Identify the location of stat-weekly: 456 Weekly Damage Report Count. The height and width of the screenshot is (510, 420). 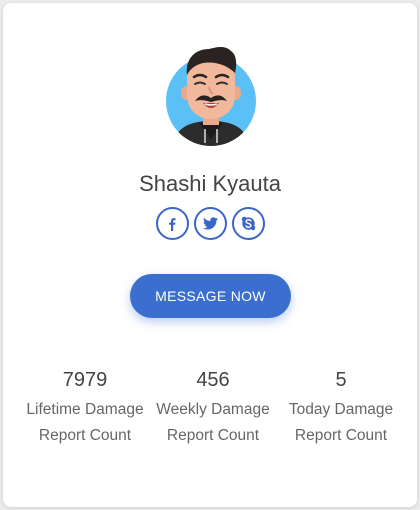
(213, 406).